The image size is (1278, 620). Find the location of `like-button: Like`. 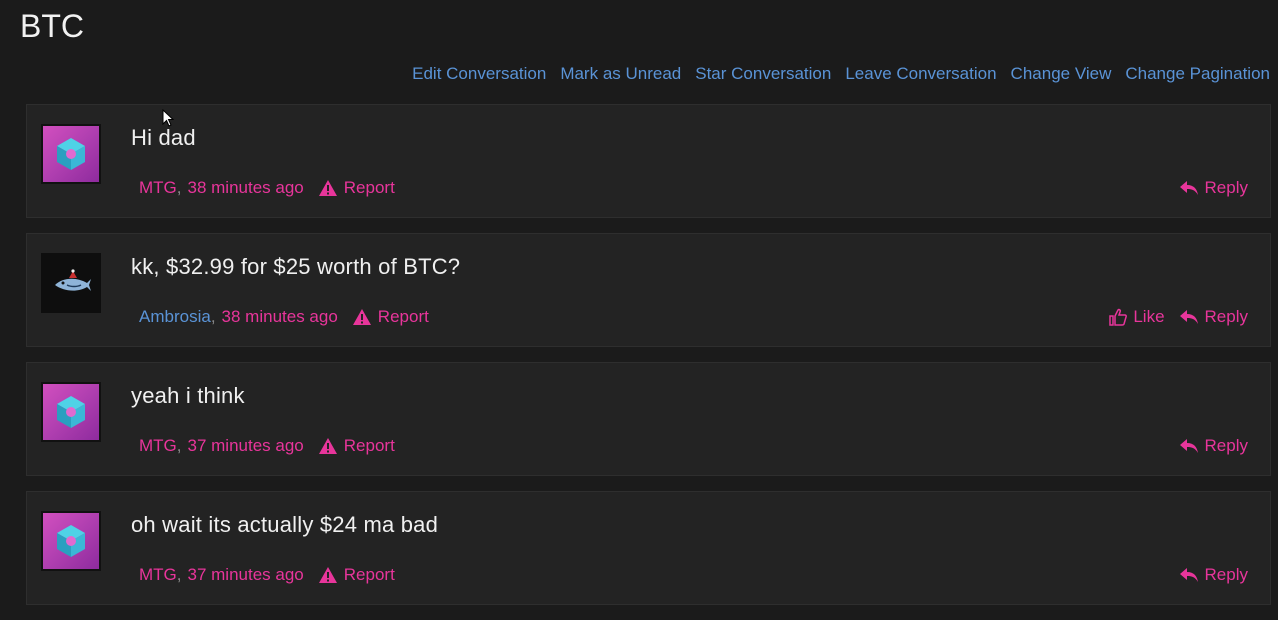

like-button: Like is located at coordinates (1137, 317).